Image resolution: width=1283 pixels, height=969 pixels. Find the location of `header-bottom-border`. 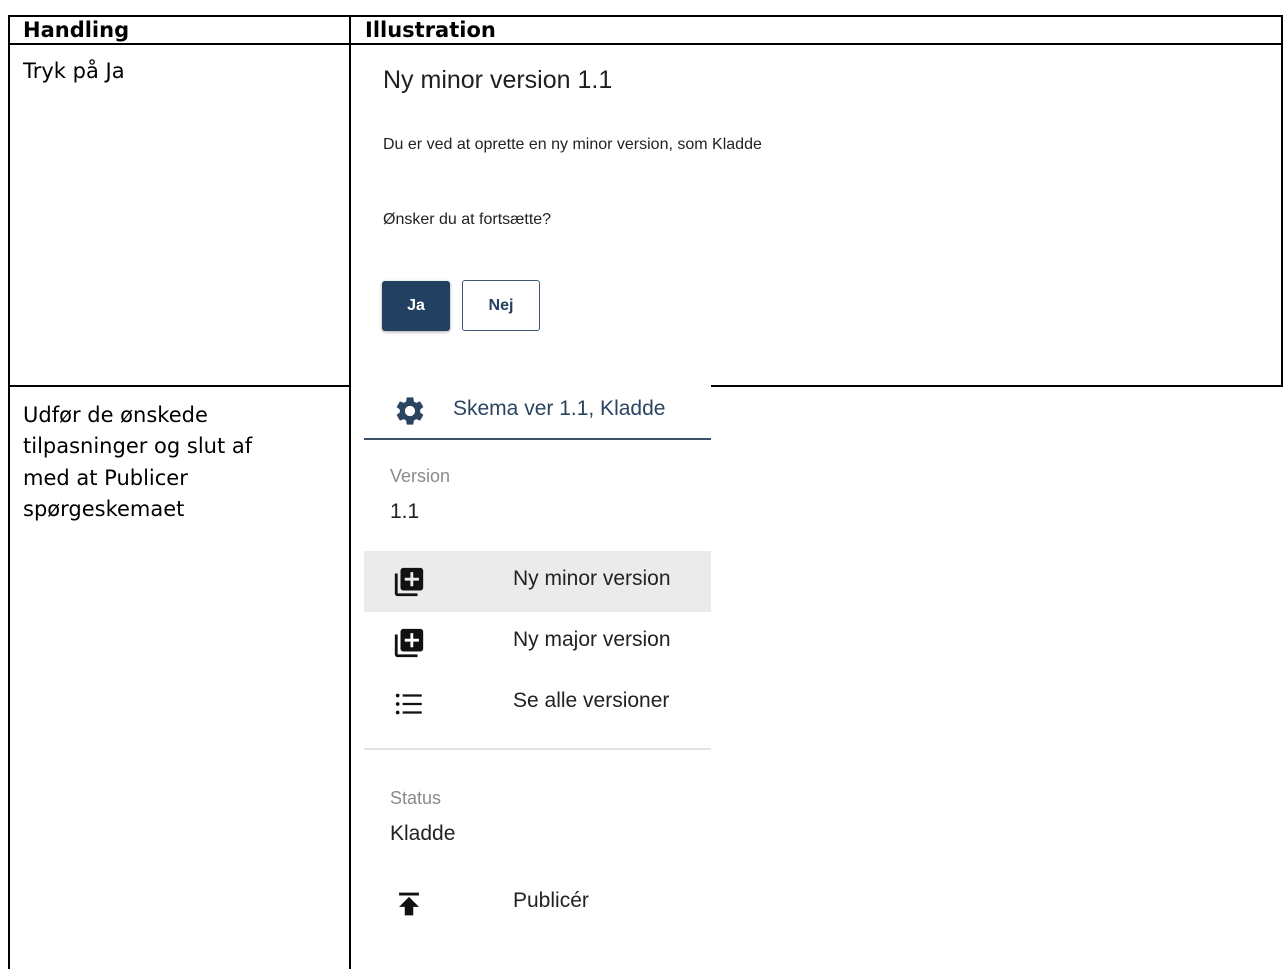

header-bottom-border is located at coordinates (645, 44).